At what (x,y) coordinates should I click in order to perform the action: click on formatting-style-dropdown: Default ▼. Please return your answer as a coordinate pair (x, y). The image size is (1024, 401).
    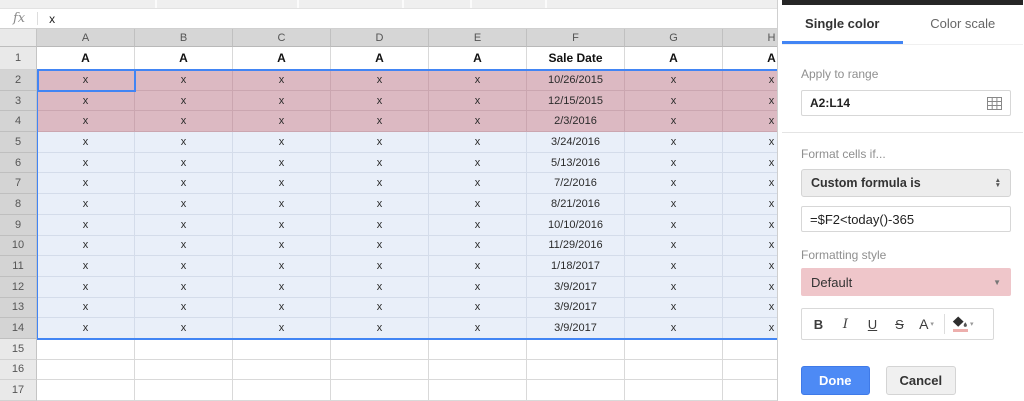
    Looking at the image, I should click on (906, 282).